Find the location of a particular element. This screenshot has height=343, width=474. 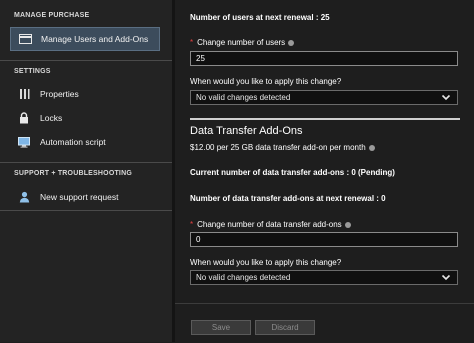

sidebar-item-label: Manage Users and Add-Ons is located at coordinates (95, 39).